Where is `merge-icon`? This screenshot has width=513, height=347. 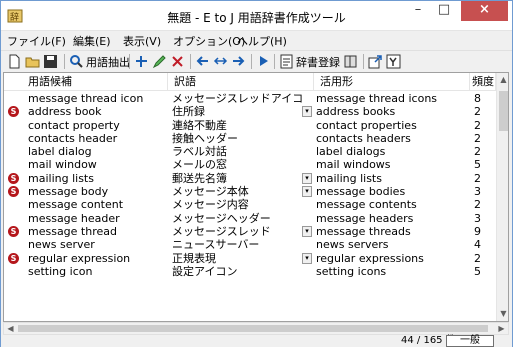 merge-icon is located at coordinates (220, 61).